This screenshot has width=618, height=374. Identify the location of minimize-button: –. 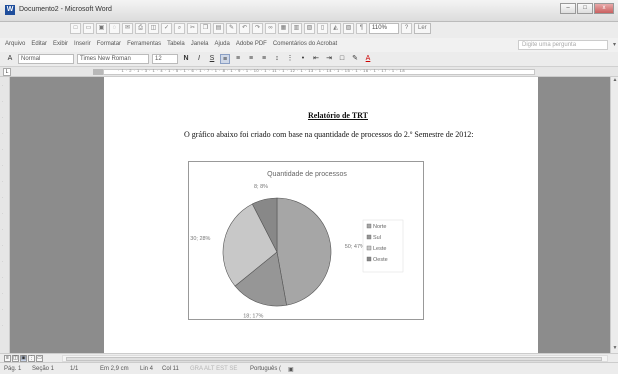
(568, 8).